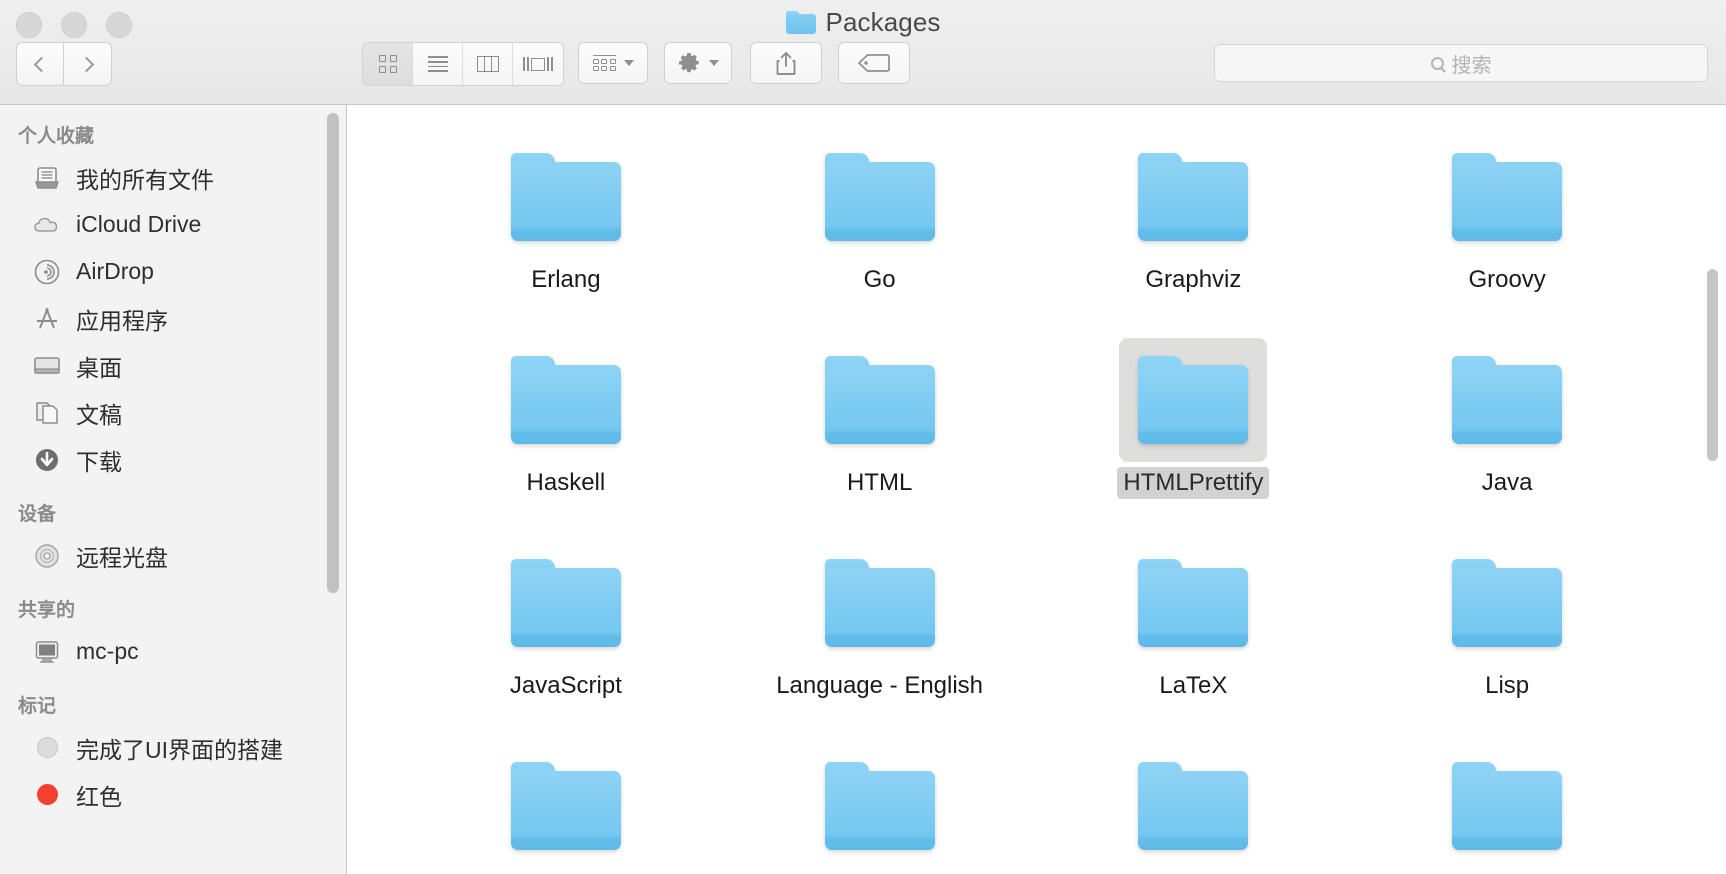  What do you see at coordinates (173, 412) in the screenshot?
I see `sidebar-item-documents: 文稿` at bounding box center [173, 412].